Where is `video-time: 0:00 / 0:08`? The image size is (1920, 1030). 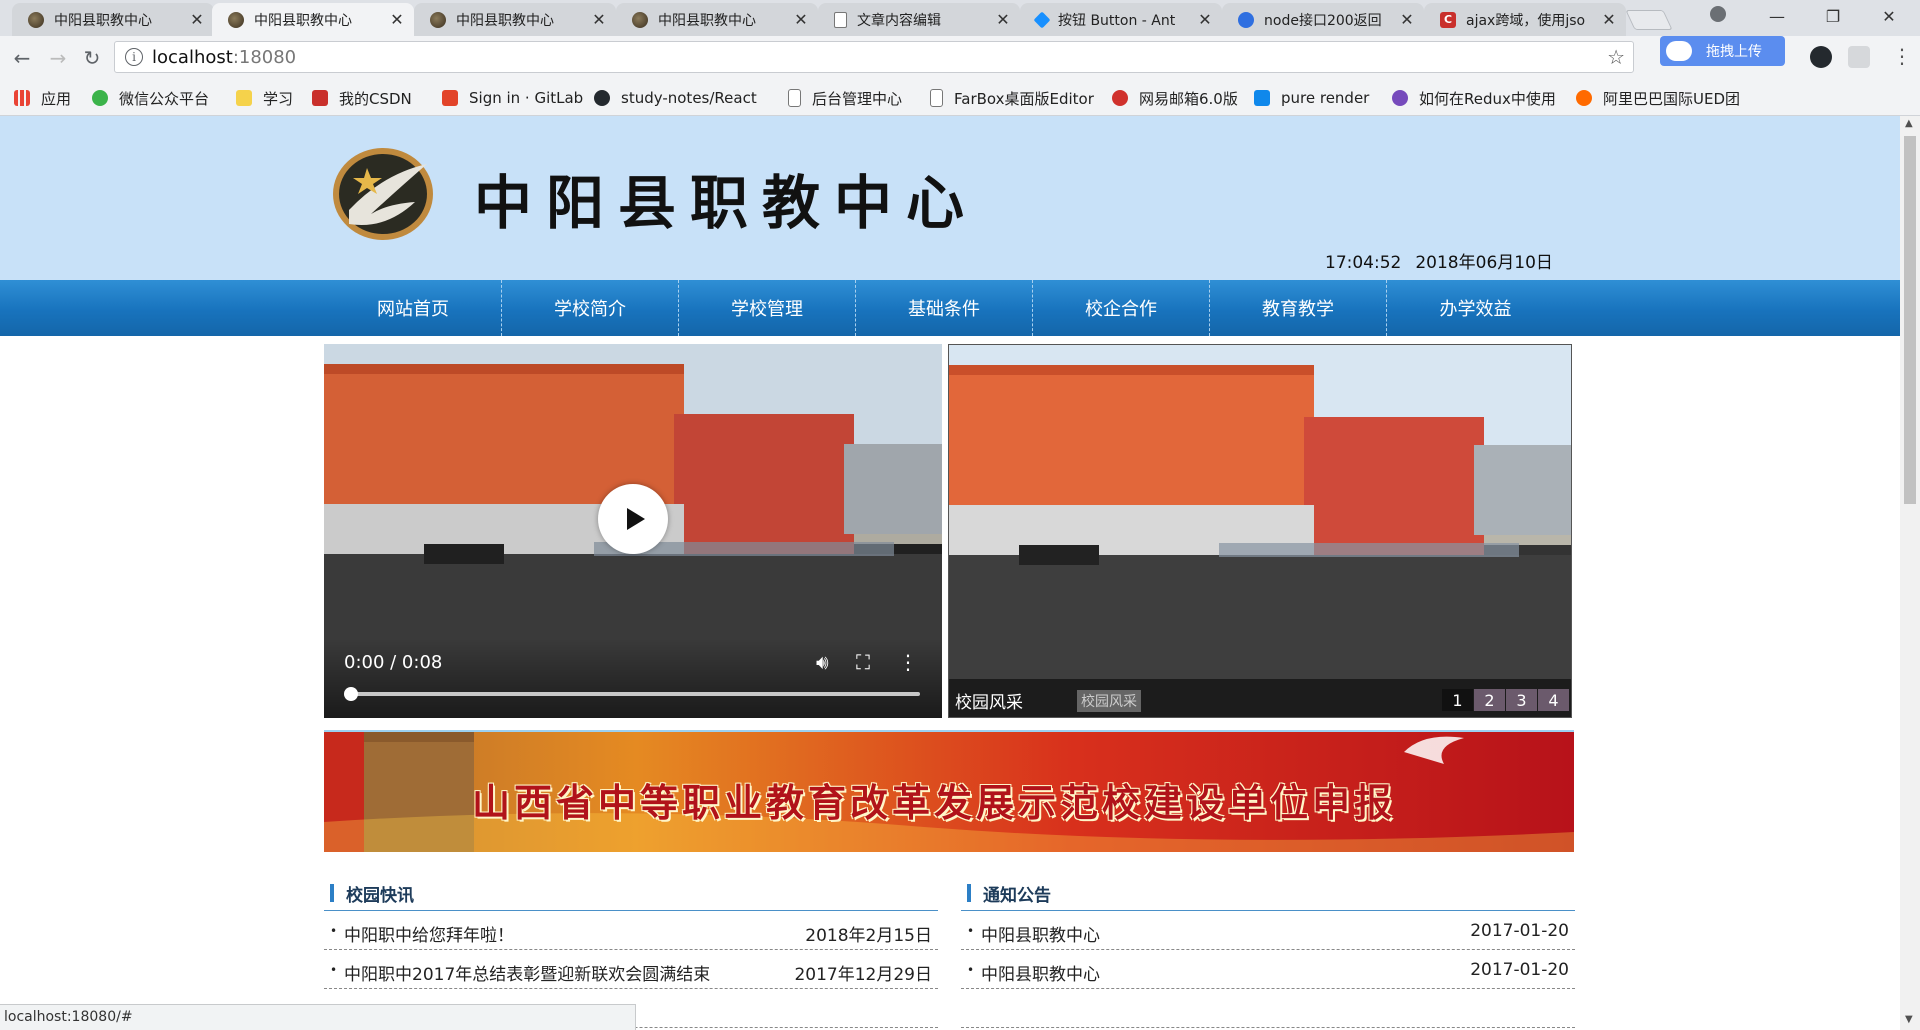
video-time: 0:00 / 0:08 is located at coordinates (393, 662).